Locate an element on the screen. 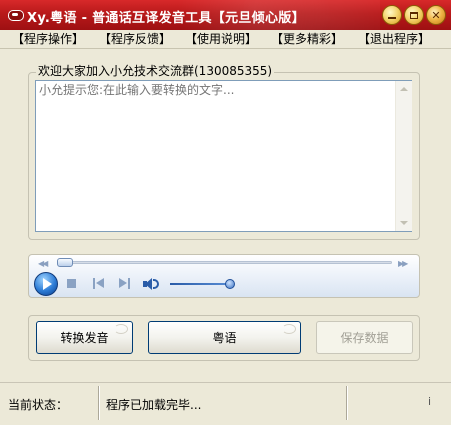  convert-button: 转换发音 is located at coordinates (84, 337).